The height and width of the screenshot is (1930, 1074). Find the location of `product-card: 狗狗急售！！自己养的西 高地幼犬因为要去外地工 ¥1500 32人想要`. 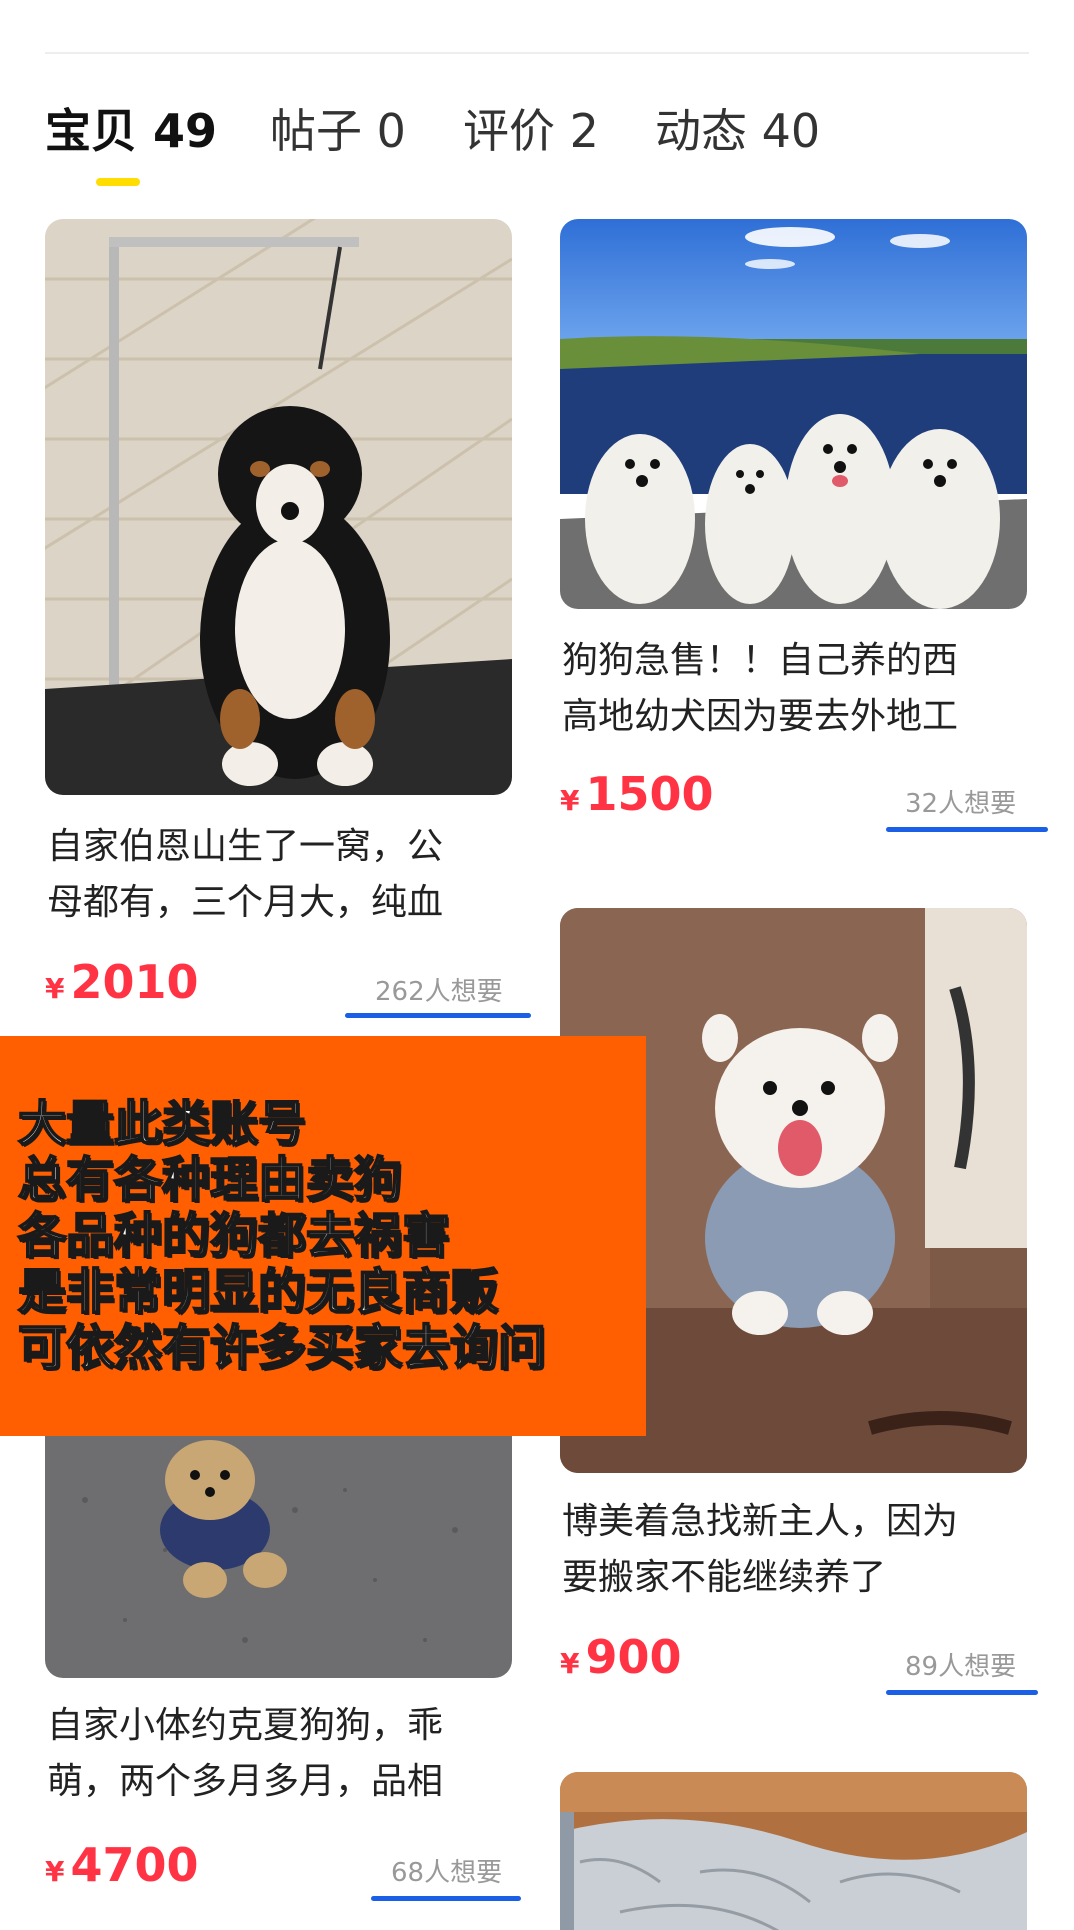

product-card: 狗狗急售！！自己养的西 高地幼犬因为要去外地工 ¥1500 32人想要 is located at coordinates (804, 529).